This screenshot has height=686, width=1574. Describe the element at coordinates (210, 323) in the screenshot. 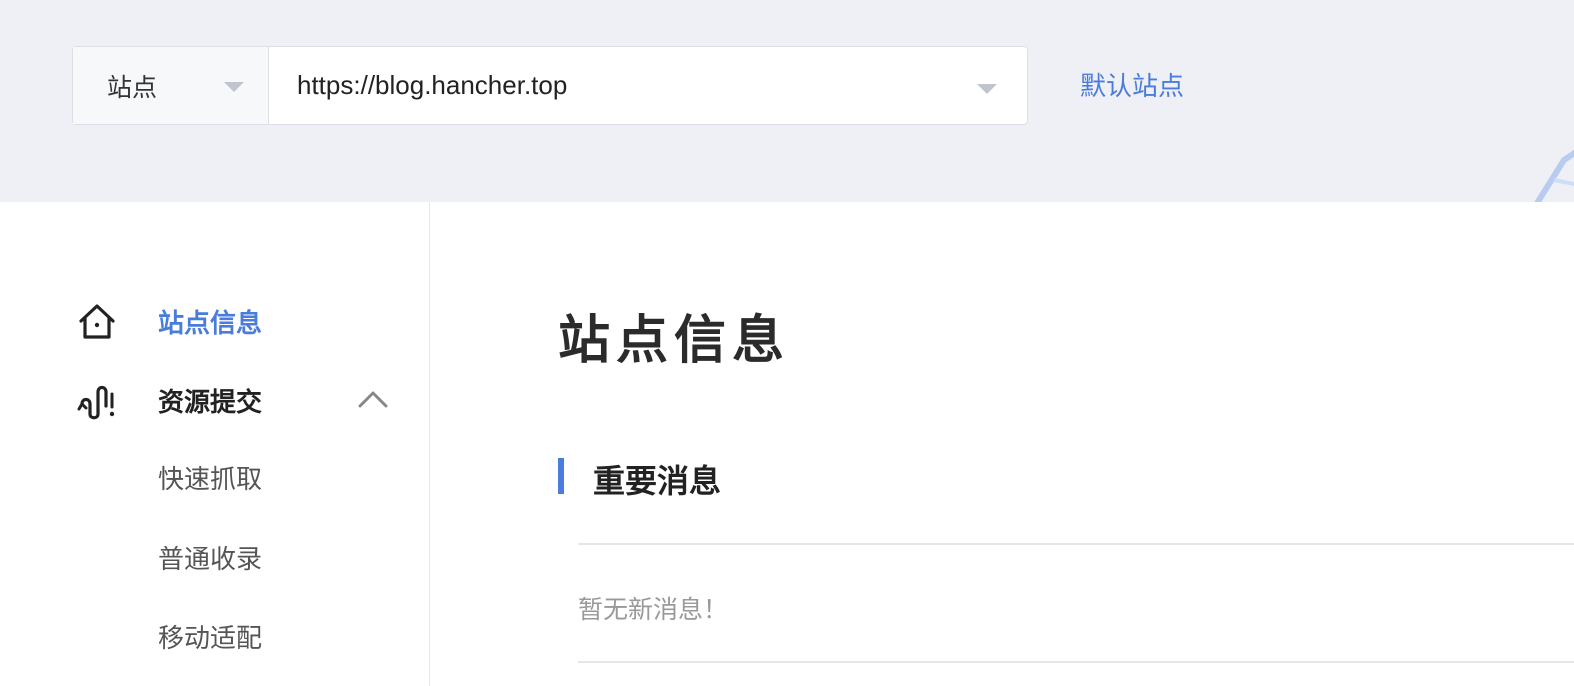

I see `sidebar-item-label: 站点信息` at that location.